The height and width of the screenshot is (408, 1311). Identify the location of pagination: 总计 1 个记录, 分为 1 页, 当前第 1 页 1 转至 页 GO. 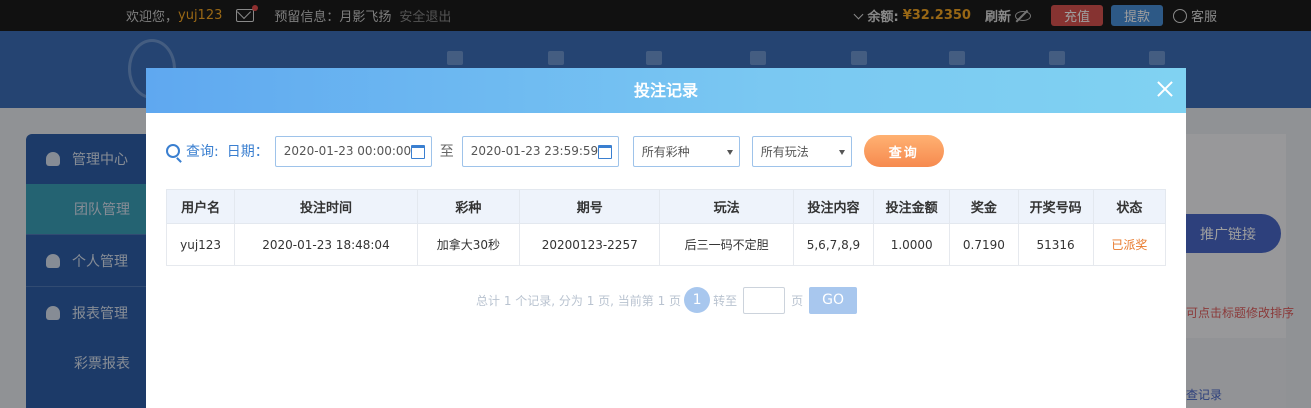
(667, 300).